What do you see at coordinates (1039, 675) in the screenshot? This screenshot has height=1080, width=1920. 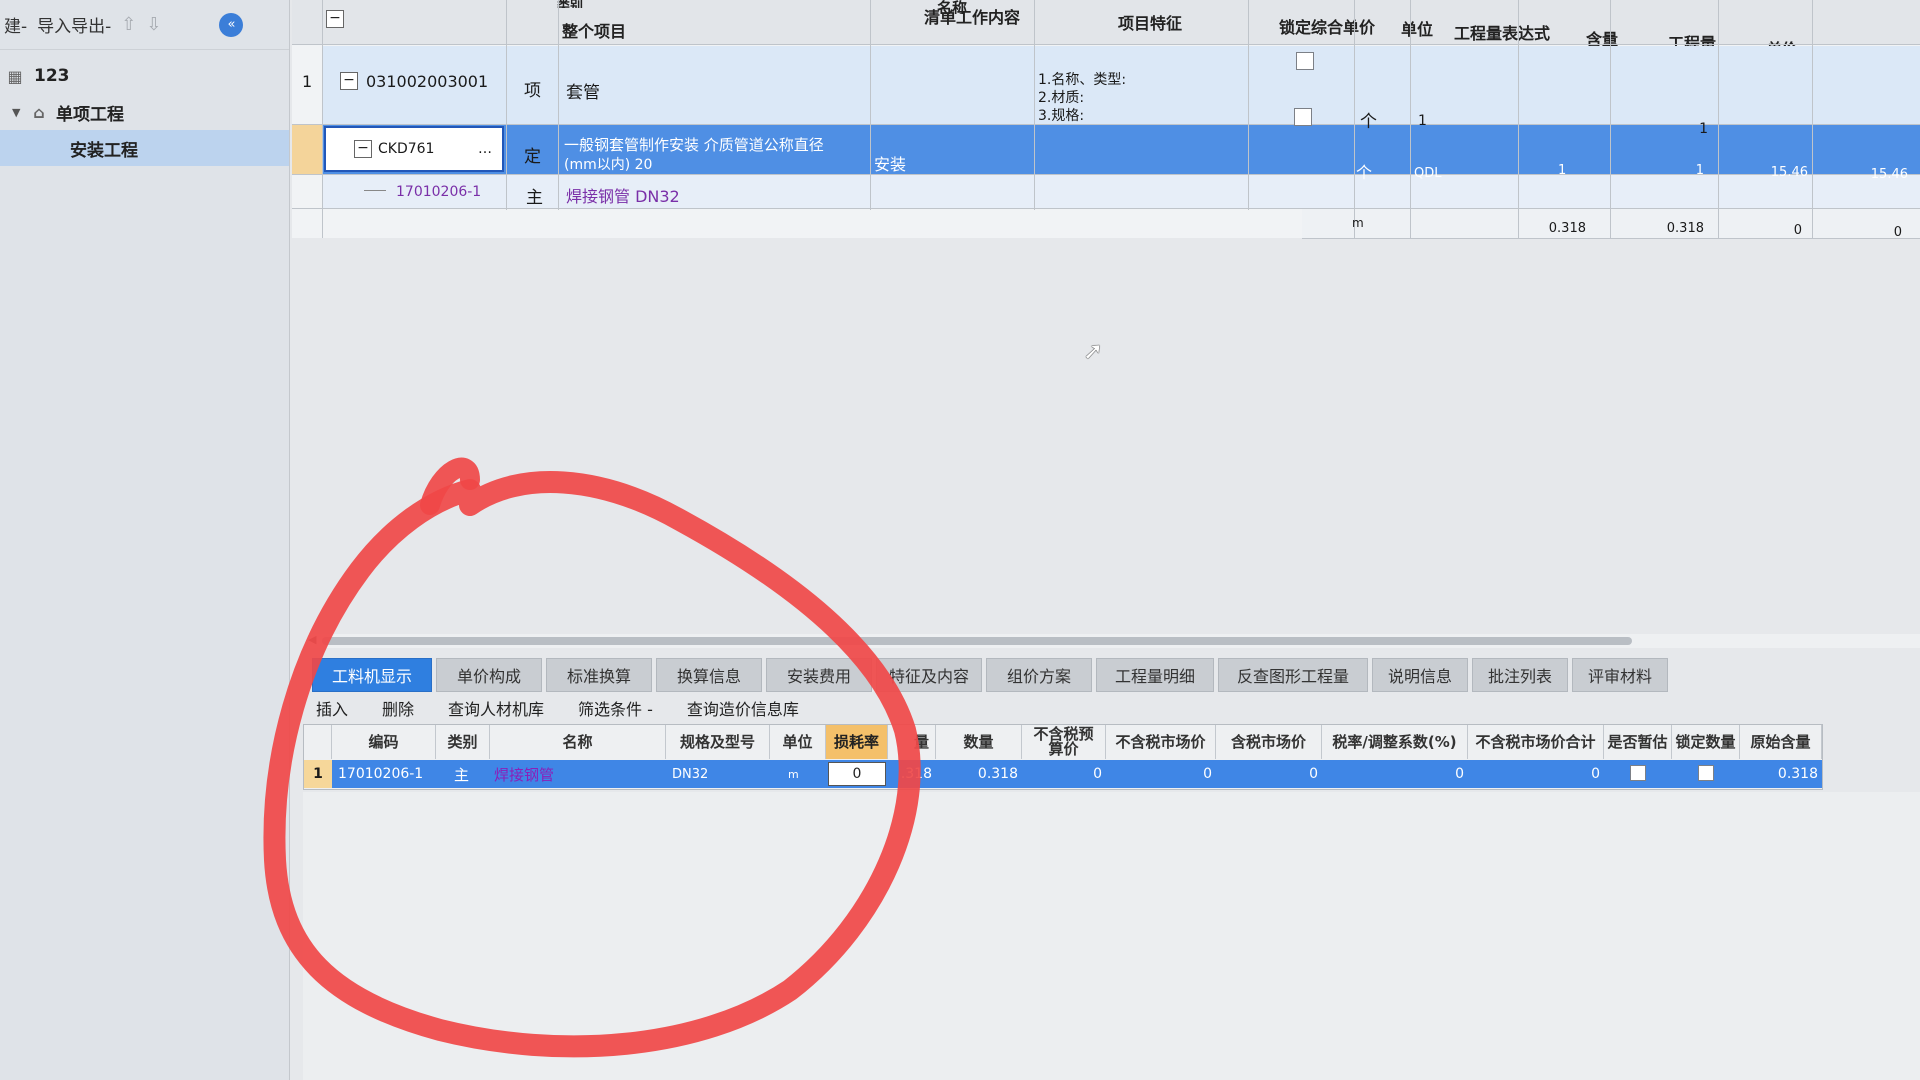 I see `tab-pricing-plan: 组价方案` at bounding box center [1039, 675].